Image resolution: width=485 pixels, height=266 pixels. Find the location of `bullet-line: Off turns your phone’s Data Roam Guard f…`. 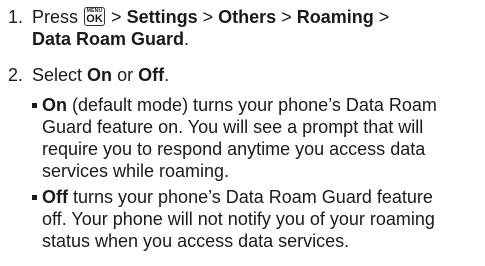

bullet-line: Off turns your phone’s Data Roam Guard f… is located at coordinates (262, 197).